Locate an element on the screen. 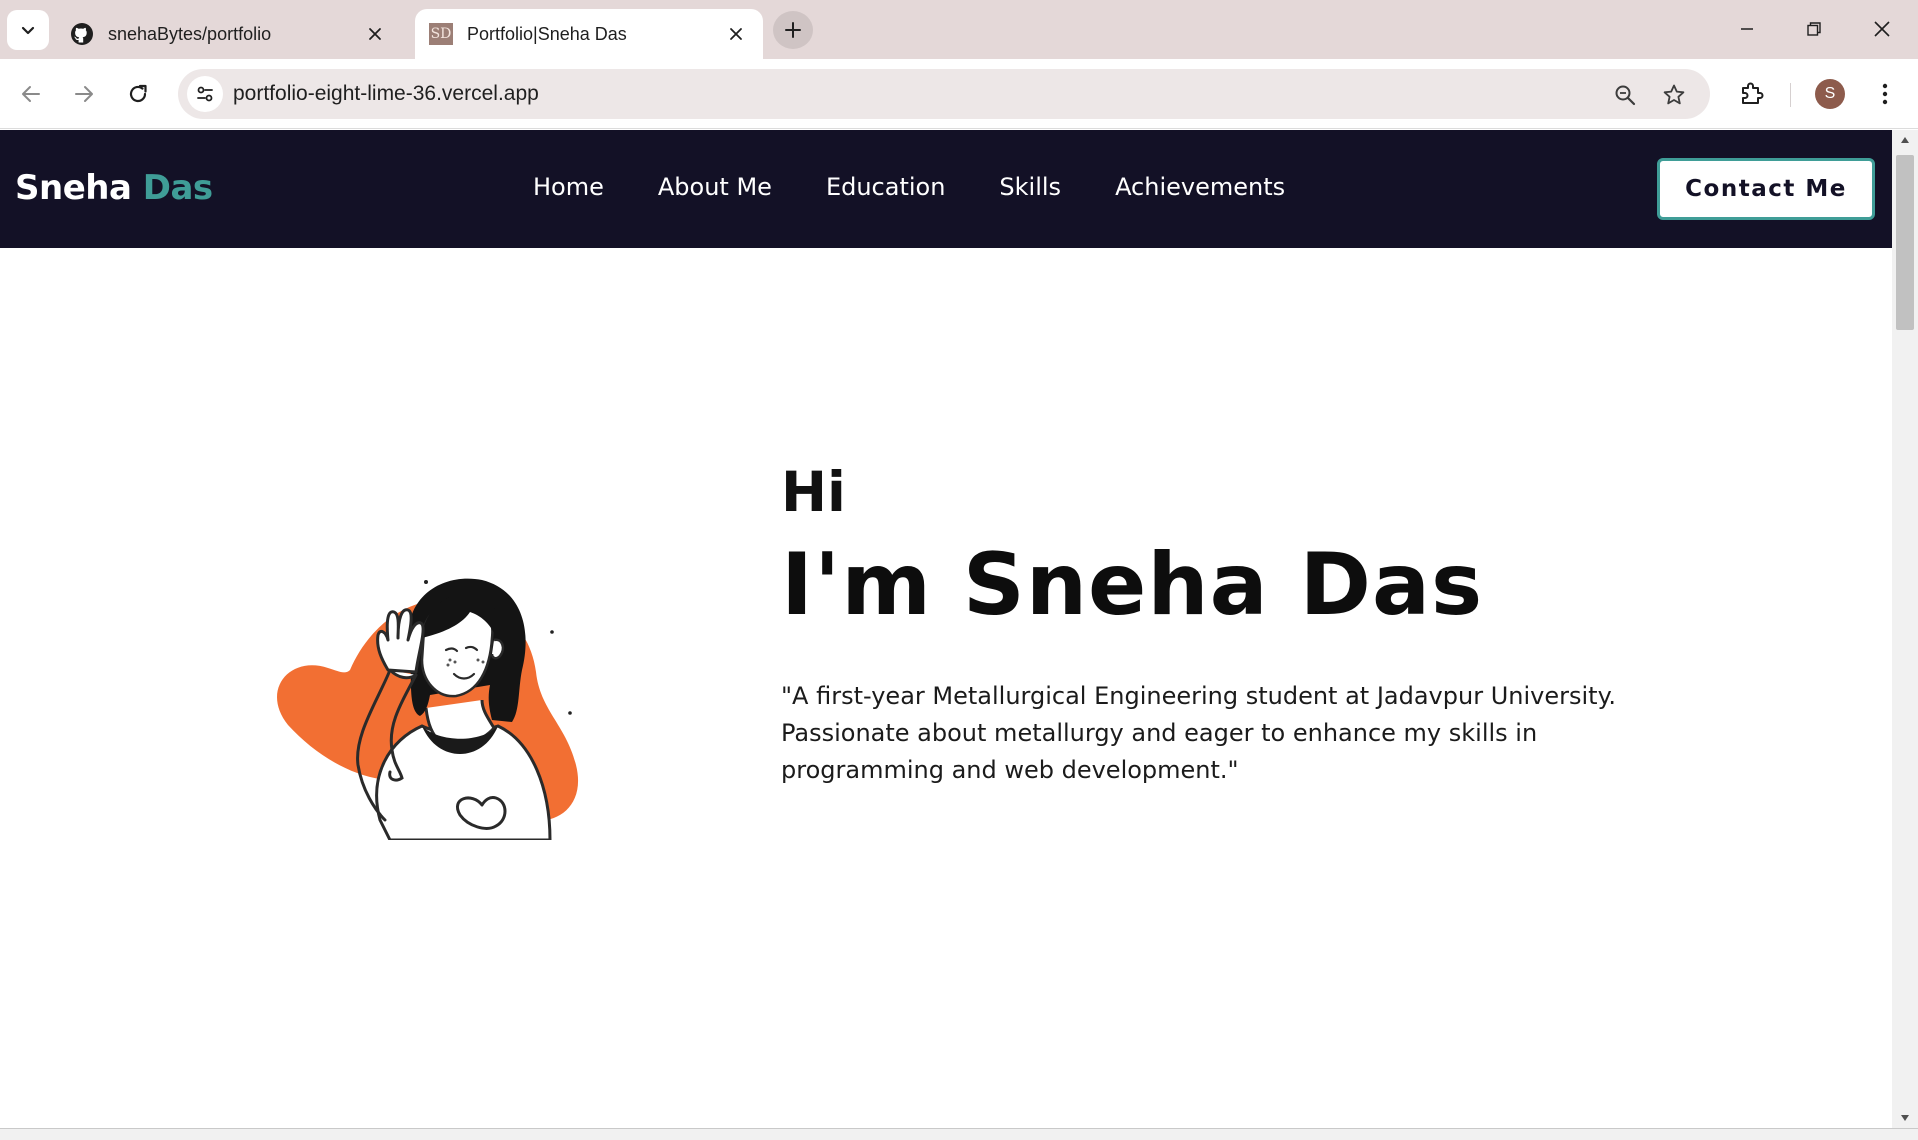 The height and width of the screenshot is (1140, 1918). nav-link-achievements: Achievements is located at coordinates (1200, 187).